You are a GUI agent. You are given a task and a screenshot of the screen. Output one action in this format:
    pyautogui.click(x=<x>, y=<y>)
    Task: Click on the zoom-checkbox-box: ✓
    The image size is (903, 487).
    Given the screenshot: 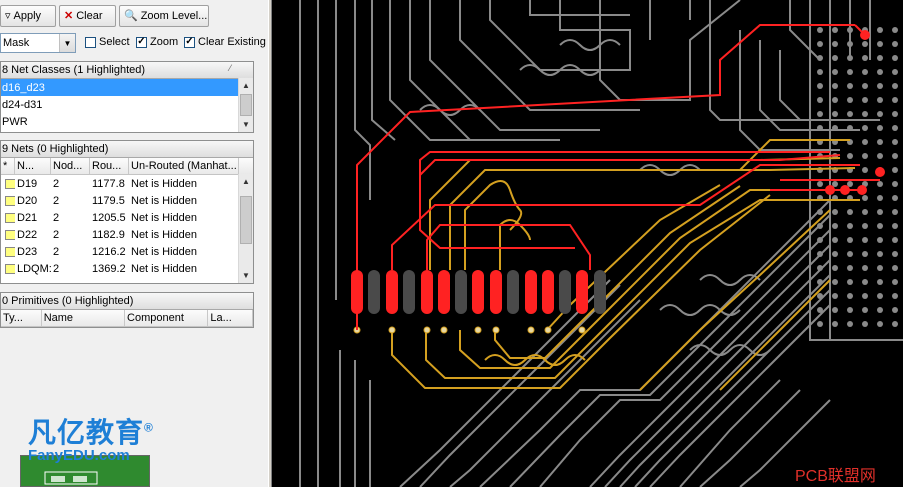 What is the action you would take?
    pyautogui.click(x=141, y=42)
    